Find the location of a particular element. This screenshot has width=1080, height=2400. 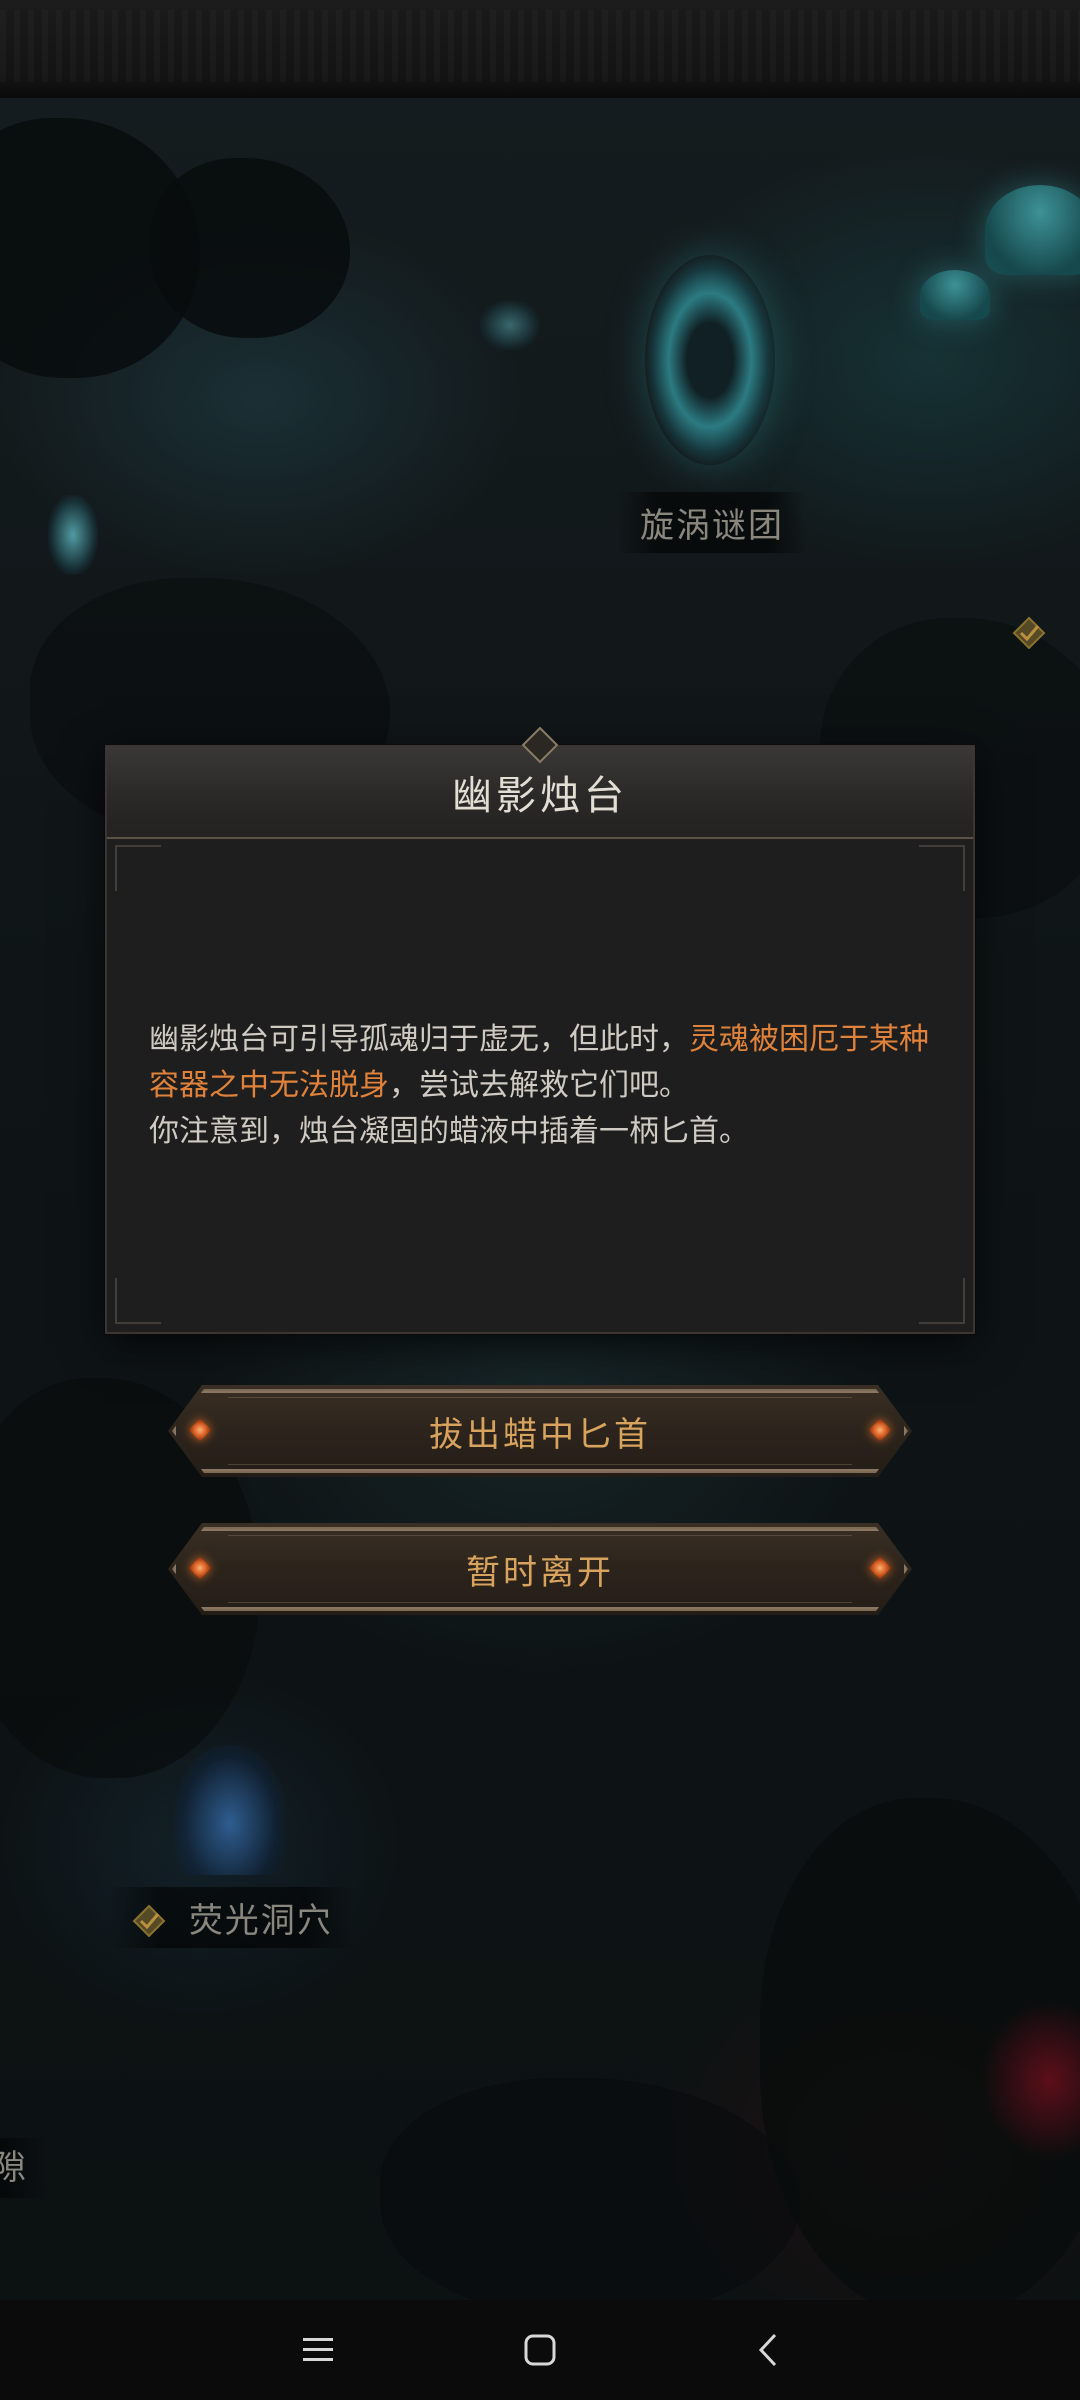

home-button is located at coordinates (540, 2350).